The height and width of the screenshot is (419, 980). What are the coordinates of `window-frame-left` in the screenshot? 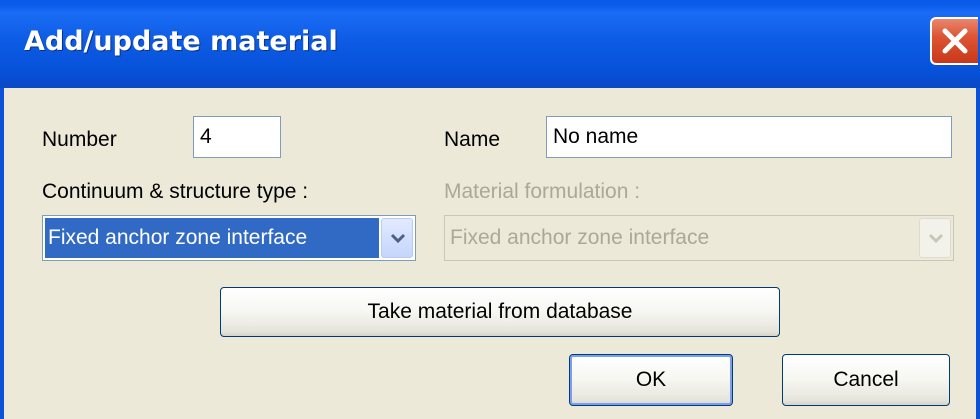 It's located at (2, 253).